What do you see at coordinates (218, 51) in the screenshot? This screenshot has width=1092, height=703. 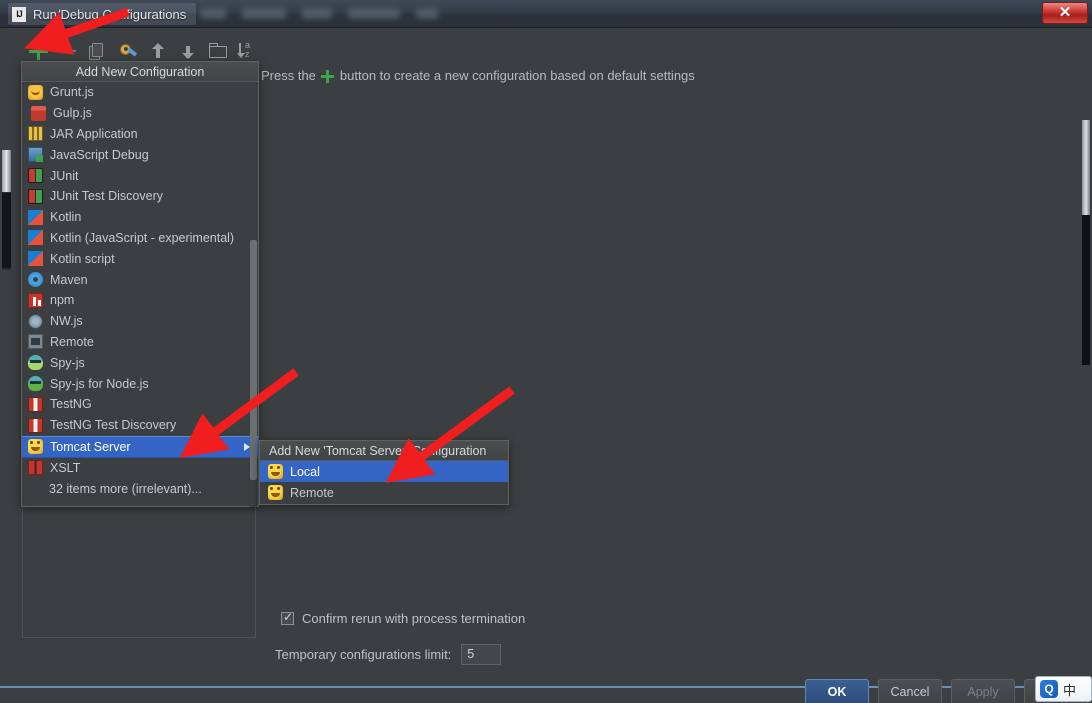 I see `folder-icon` at bounding box center [218, 51].